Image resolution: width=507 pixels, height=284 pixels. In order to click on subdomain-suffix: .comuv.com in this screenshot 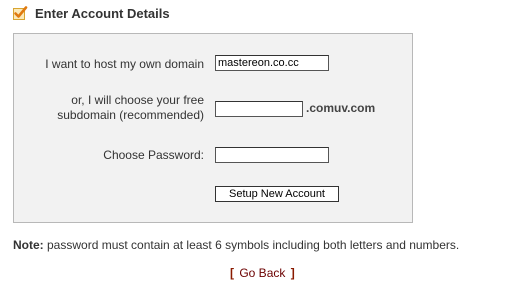, I will do `click(341, 108)`.